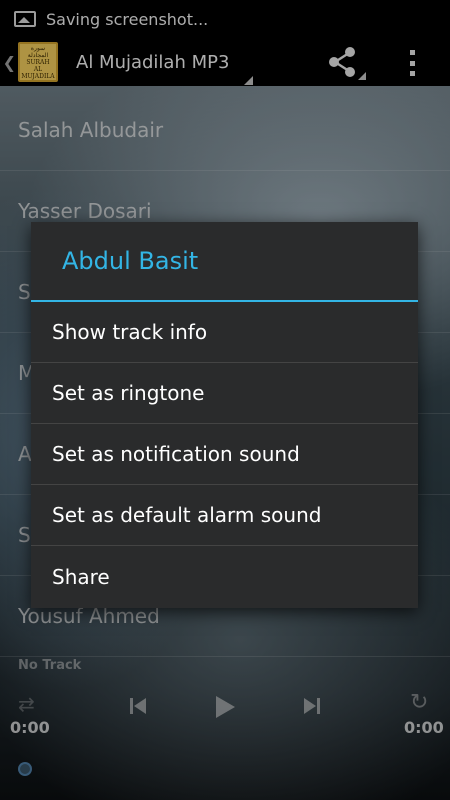  What do you see at coordinates (224, 515) in the screenshot?
I see `menu-item-set-alarm-sound: Set as default alarm sound` at bounding box center [224, 515].